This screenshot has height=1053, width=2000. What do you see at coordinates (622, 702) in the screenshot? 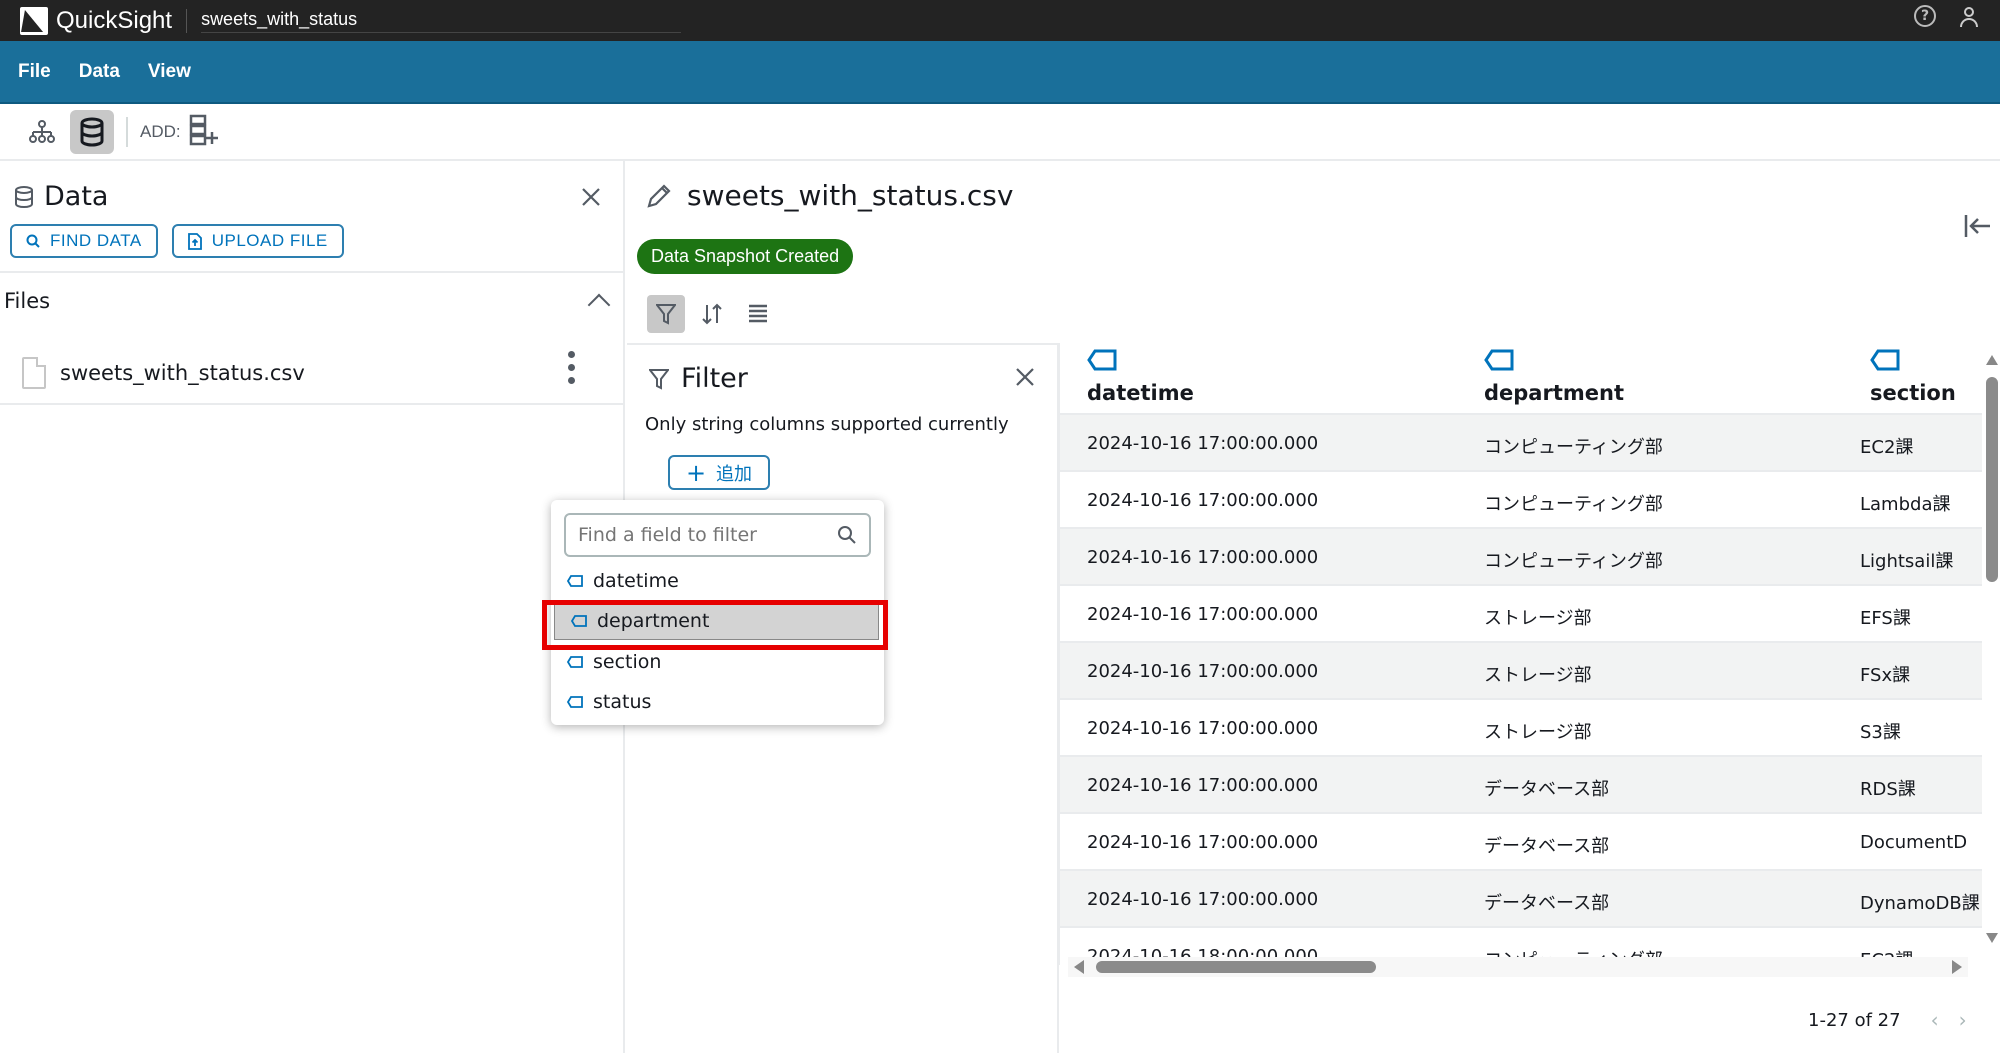
I see `field-option-label: status` at bounding box center [622, 702].